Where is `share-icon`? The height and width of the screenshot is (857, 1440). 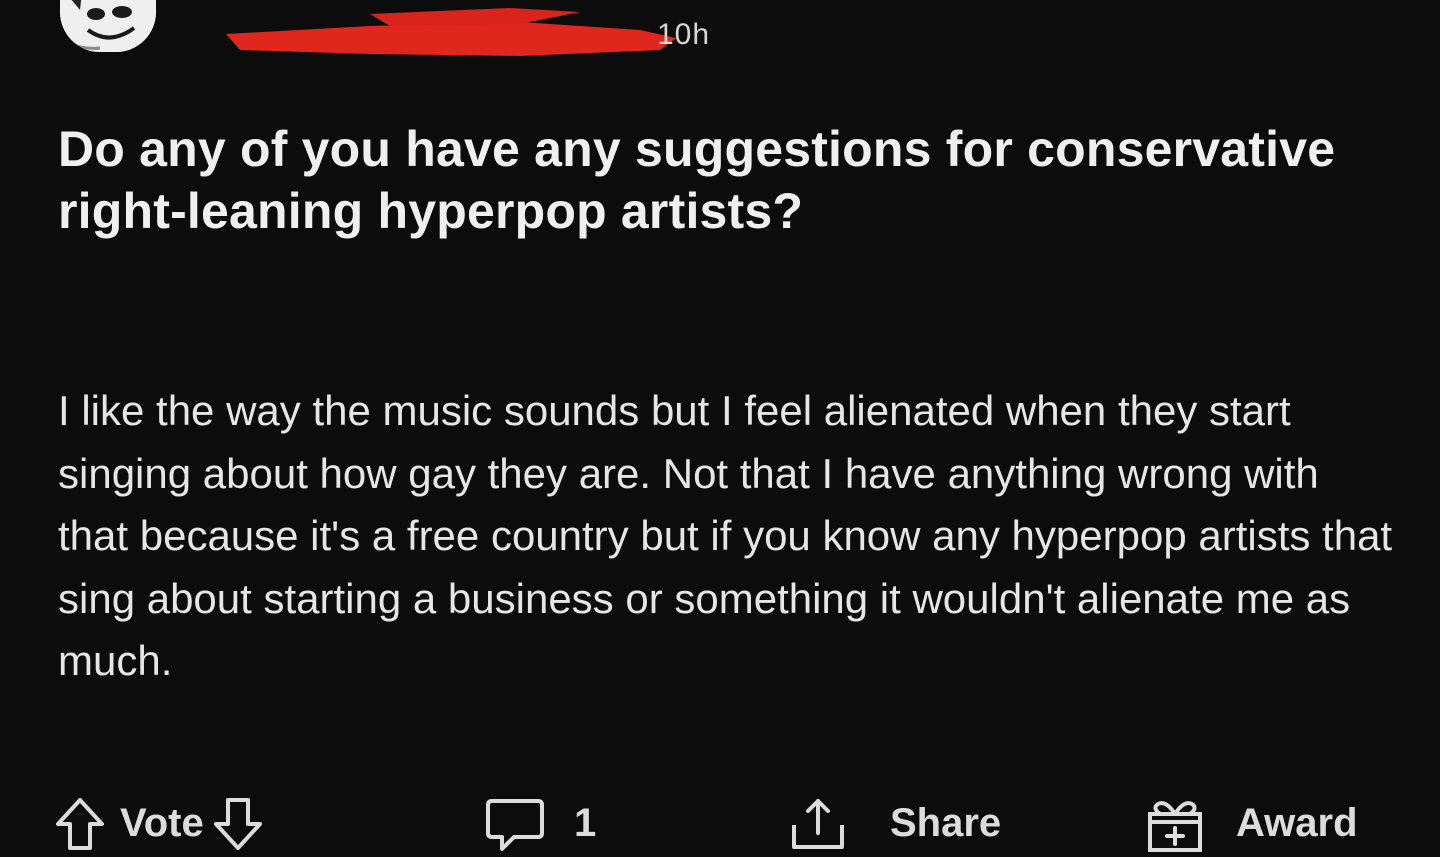
share-icon is located at coordinates (818, 823).